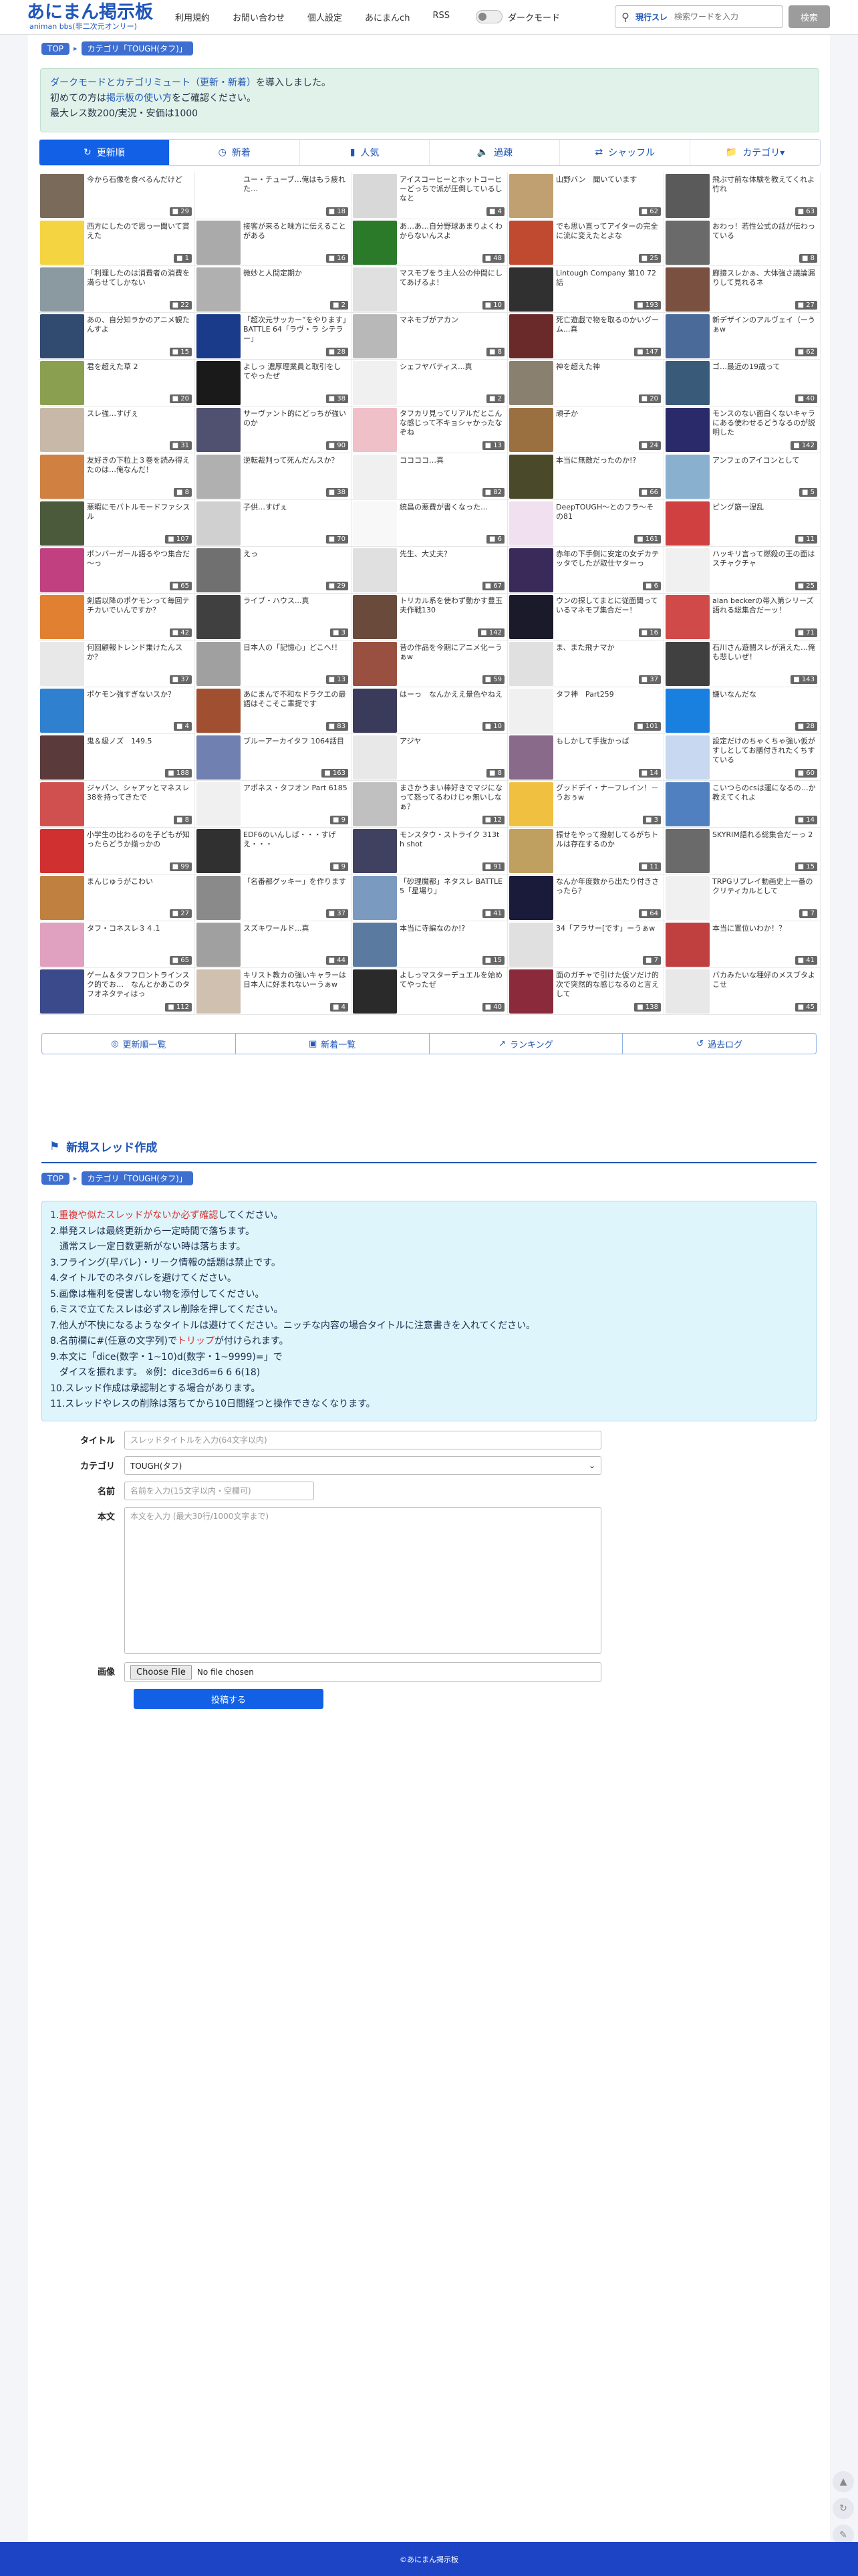  What do you see at coordinates (608, 180) in the screenshot?
I see `thread-title: 山野バン 聞いています` at bounding box center [608, 180].